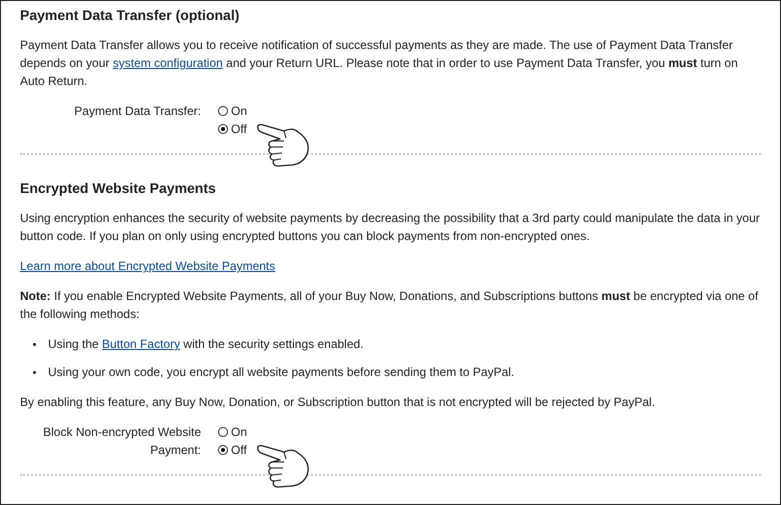 The width and height of the screenshot is (781, 505). What do you see at coordinates (390, 305) in the screenshot?
I see `paragraph: Note: If you enable Encrypted Website Payments, all of your Buy Now, Donations, and Subscriptions buttons must be encrypted via one of the following methods:` at bounding box center [390, 305].